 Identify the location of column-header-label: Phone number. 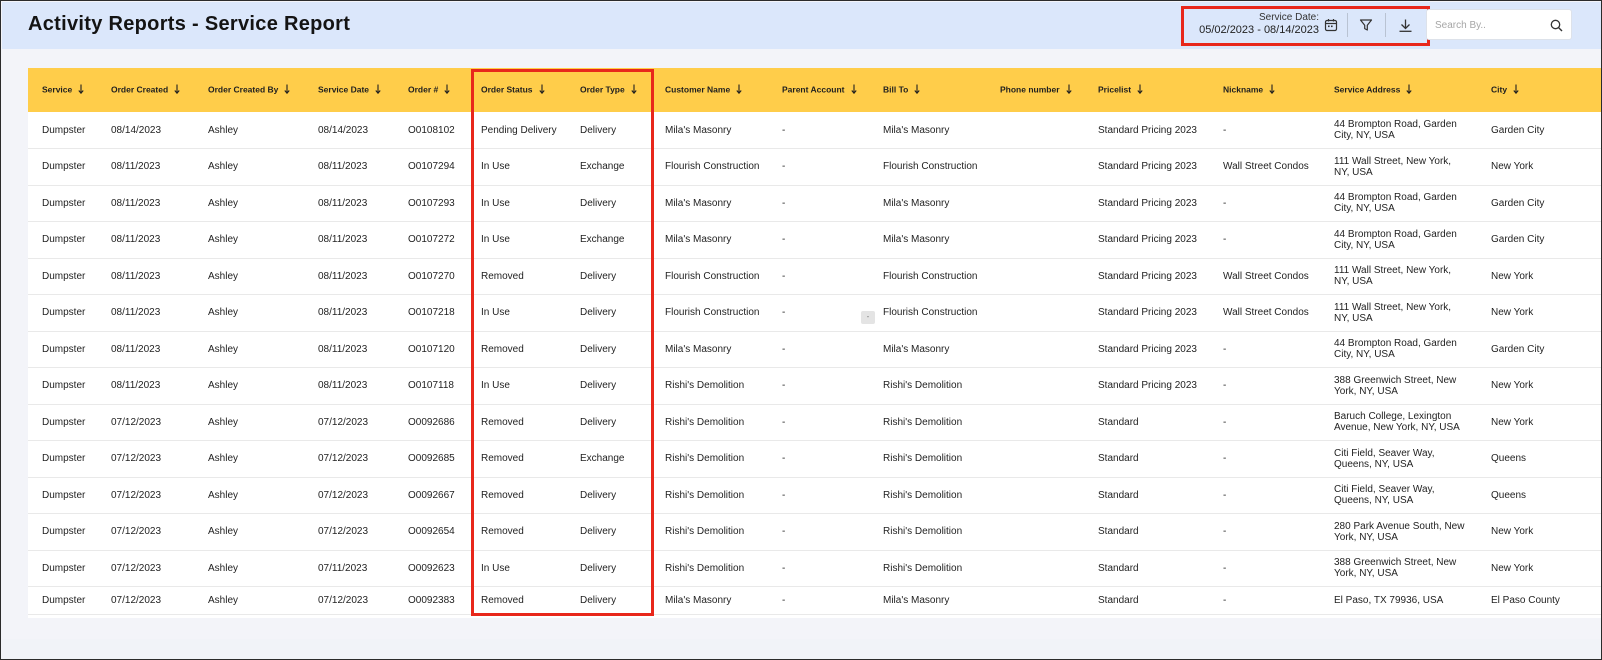
(1030, 89).